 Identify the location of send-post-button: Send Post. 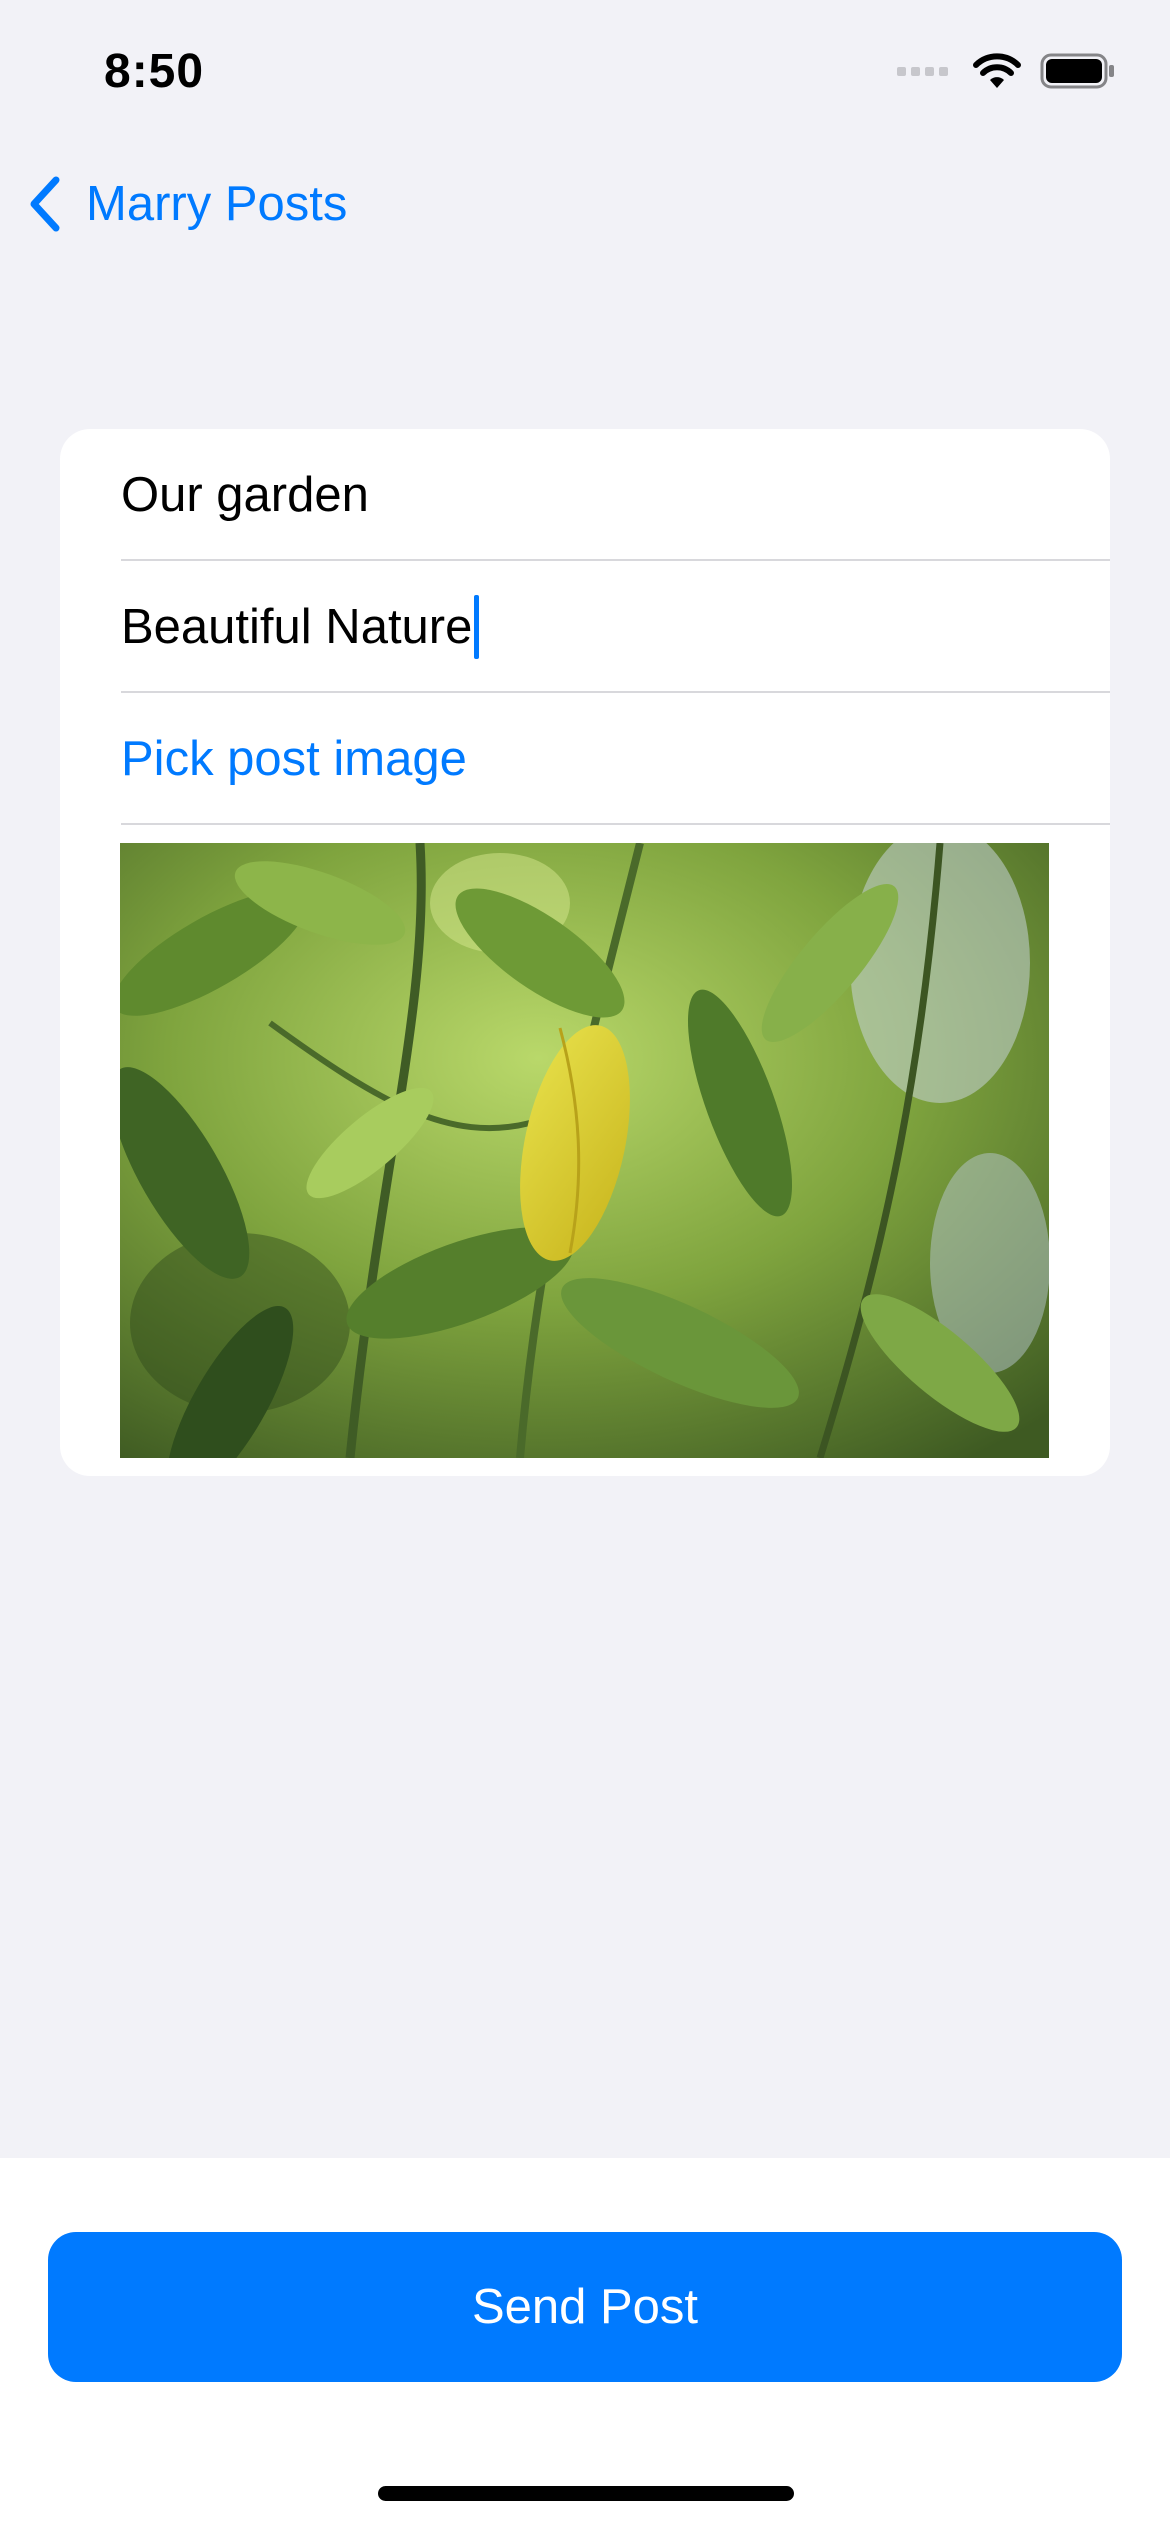
(585, 2307).